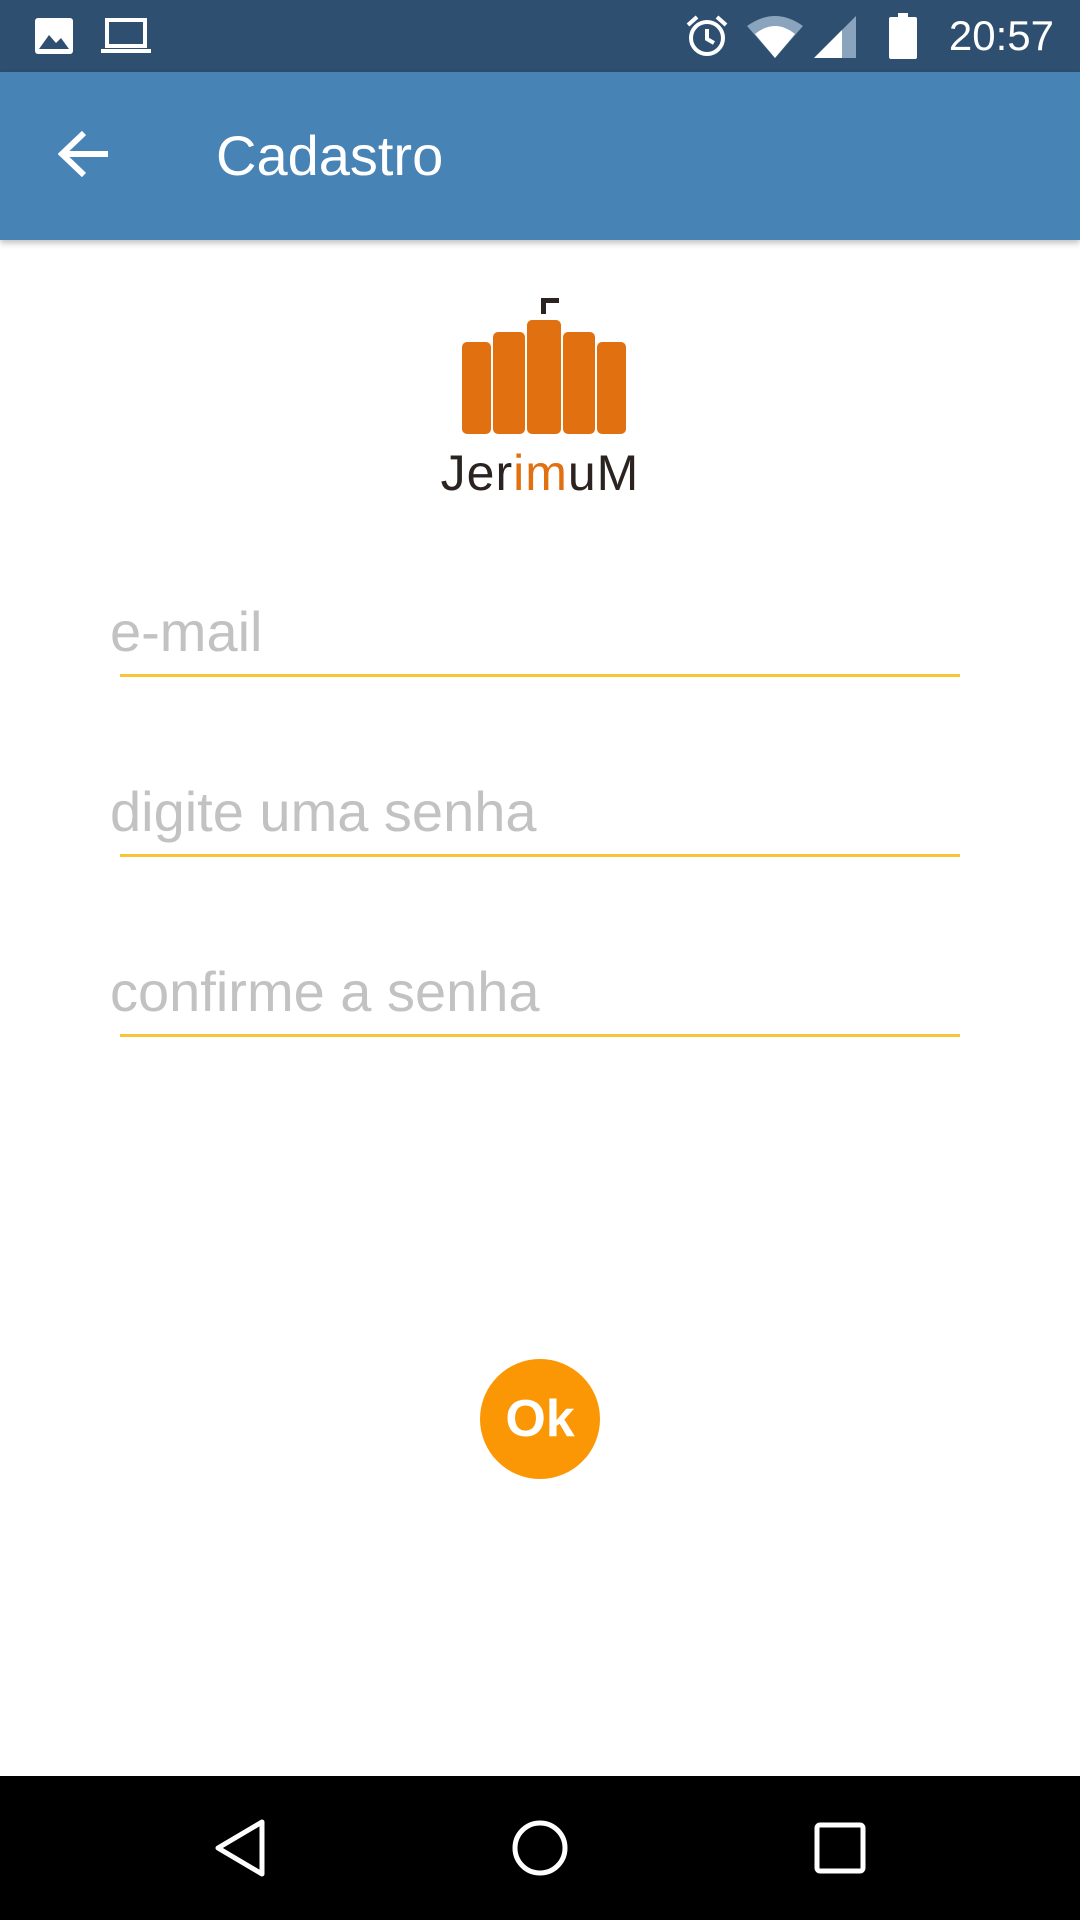 The width and height of the screenshot is (1080, 1920). I want to click on laptop-icon, so click(126, 36).